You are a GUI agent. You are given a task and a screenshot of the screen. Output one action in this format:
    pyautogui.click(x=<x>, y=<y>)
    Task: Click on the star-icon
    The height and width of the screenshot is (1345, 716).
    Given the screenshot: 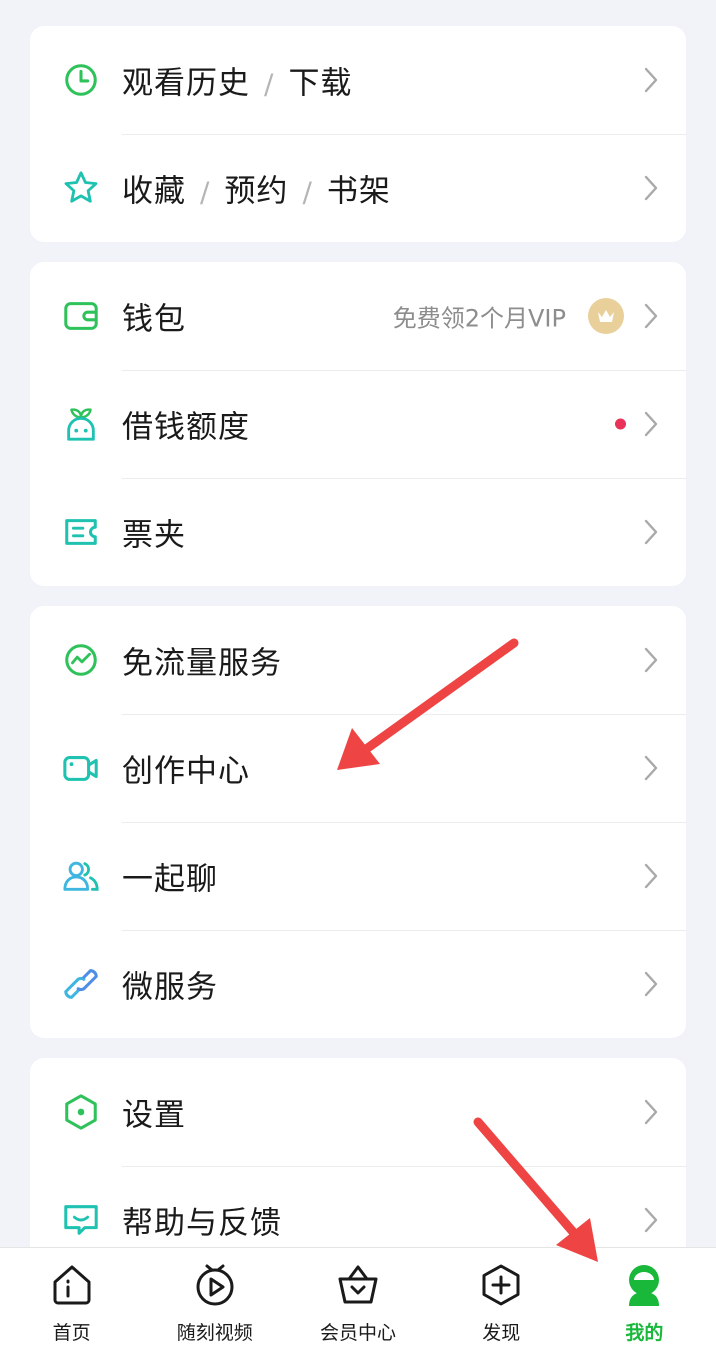 What is the action you would take?
    pyautogui.click(x=81, y=188)
    